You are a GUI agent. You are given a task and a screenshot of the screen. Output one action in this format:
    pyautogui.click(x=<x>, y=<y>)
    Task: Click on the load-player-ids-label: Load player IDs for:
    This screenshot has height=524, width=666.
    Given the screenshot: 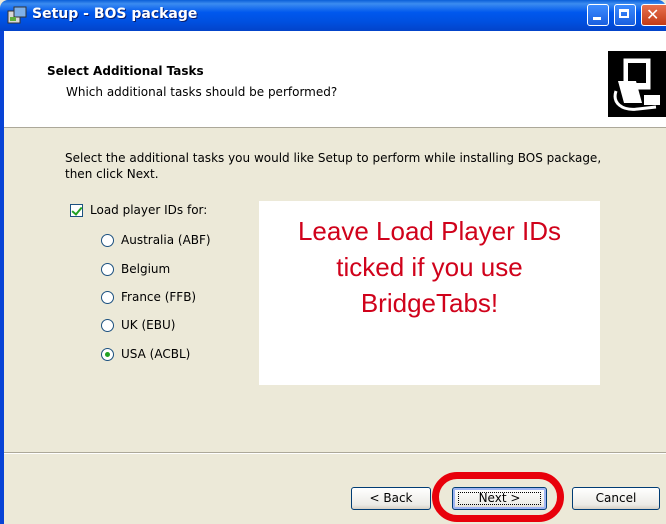 What is the action you would take?
    pyautogui.click(x=149, y=210)
    